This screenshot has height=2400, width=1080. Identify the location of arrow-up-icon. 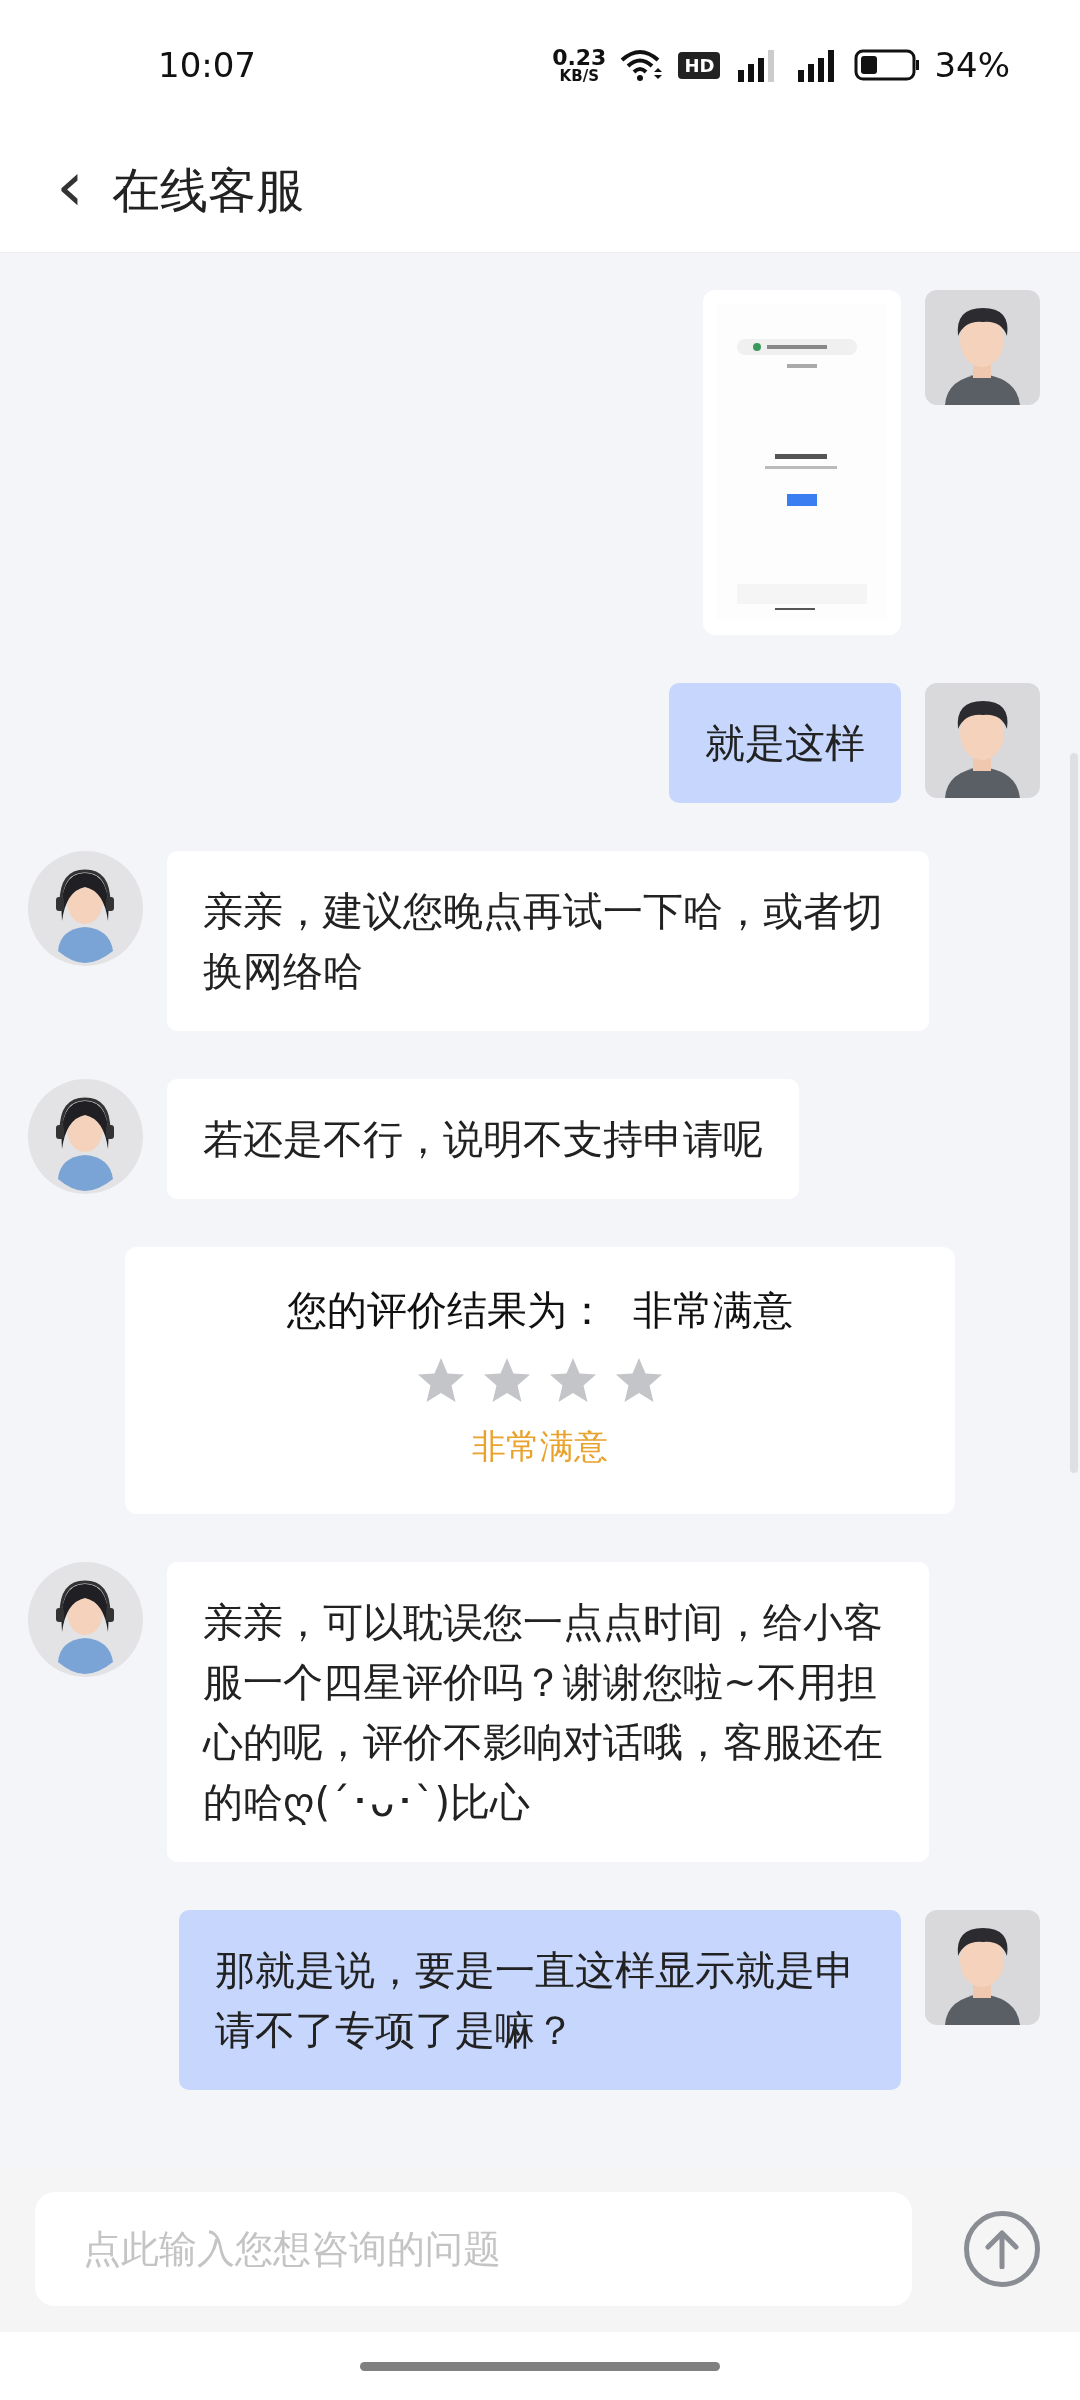
(1002, 2249).